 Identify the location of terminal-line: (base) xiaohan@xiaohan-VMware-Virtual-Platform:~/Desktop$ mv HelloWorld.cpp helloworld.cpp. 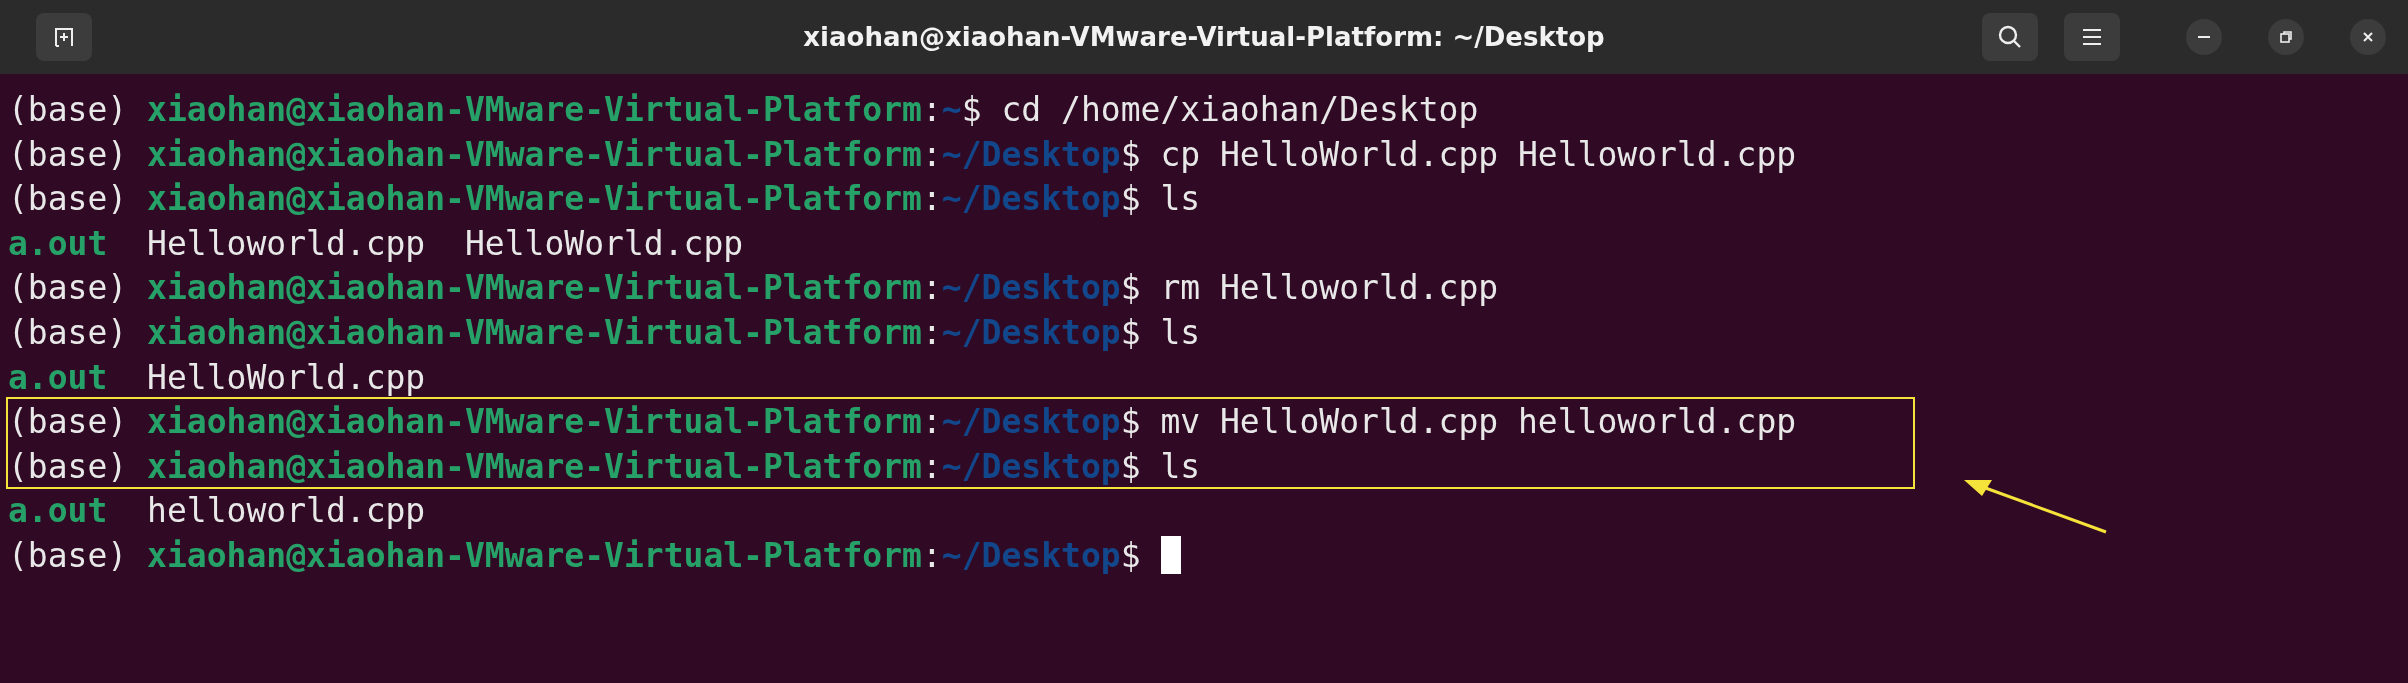
(902, 422).